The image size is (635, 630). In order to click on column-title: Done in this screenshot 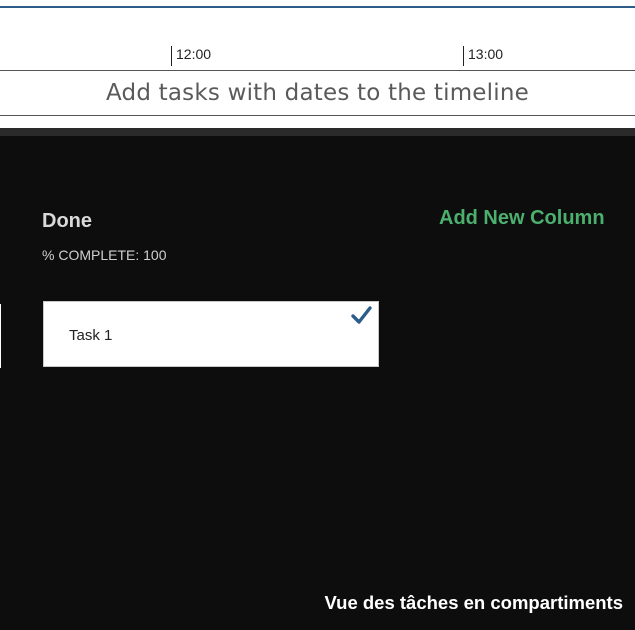, I will do `click(67, 221)`.